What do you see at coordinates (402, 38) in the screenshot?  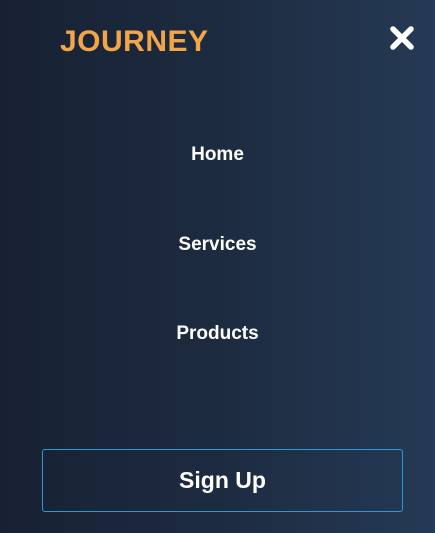 I see `close-icon` at bounding box center [402, 38].